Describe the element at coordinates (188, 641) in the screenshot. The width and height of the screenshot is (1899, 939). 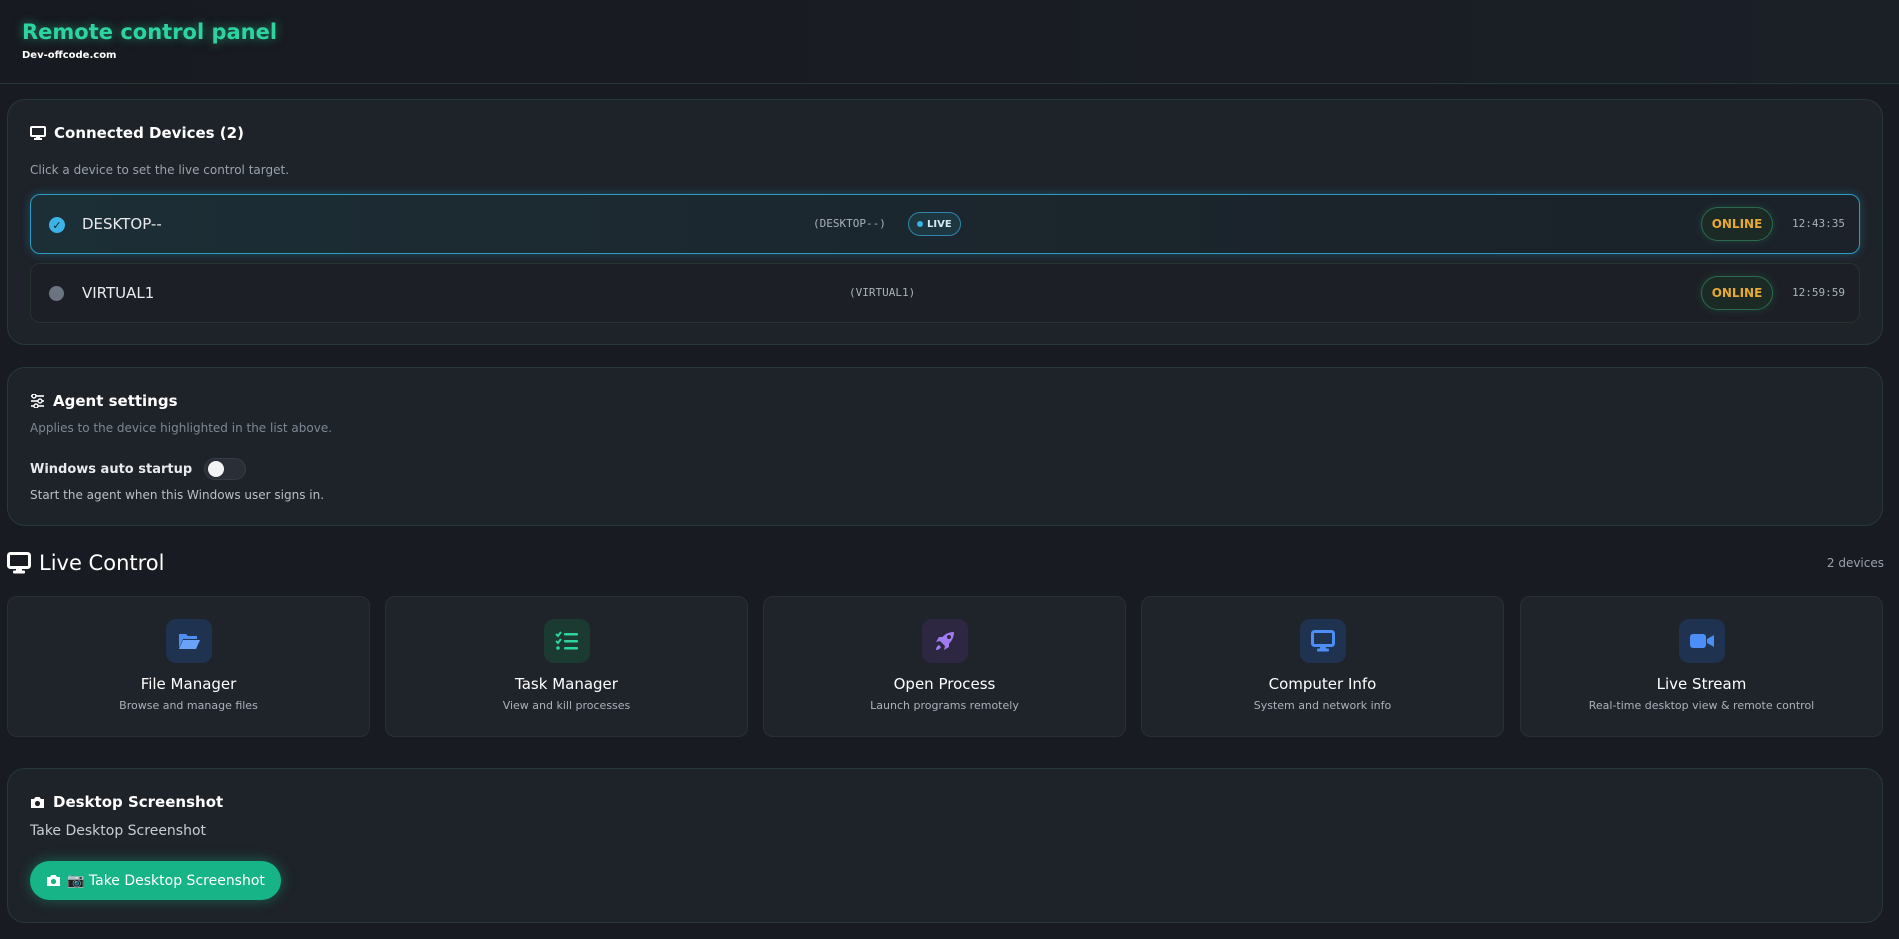
I see `folder-open-icon` at that location.